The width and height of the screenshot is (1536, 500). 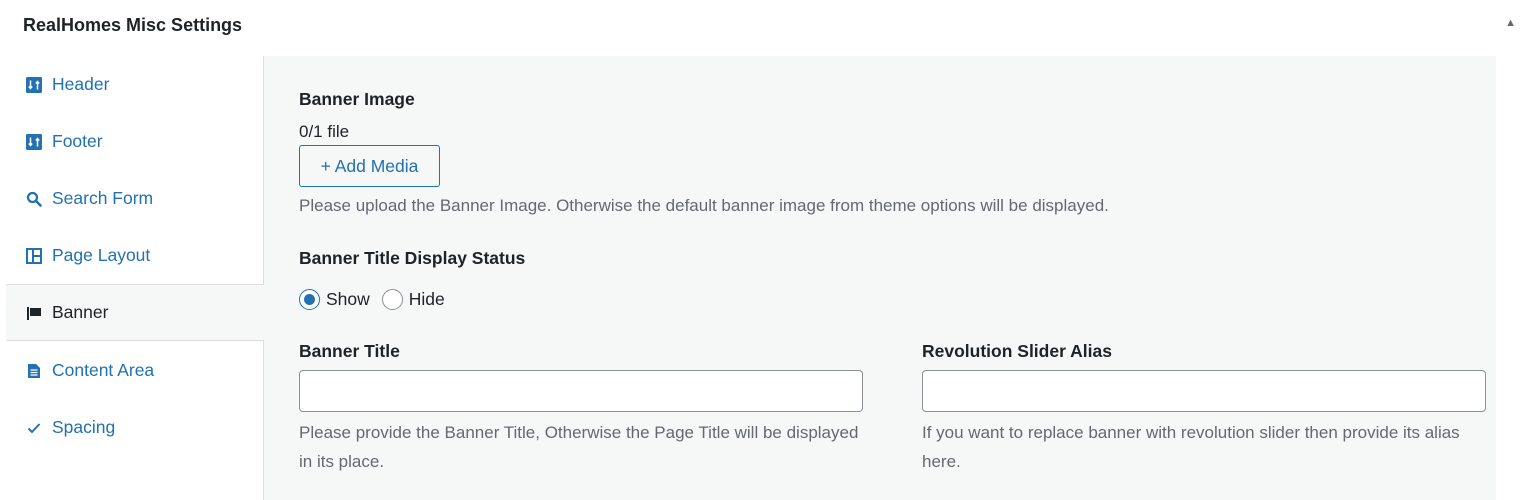 I want to click on tab-label: Search Form, so click(x=103, y=198).